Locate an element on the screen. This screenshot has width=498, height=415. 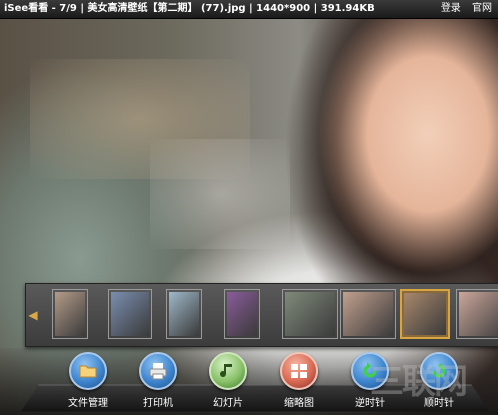
music-note-icon is located at coordinates (228, 371).